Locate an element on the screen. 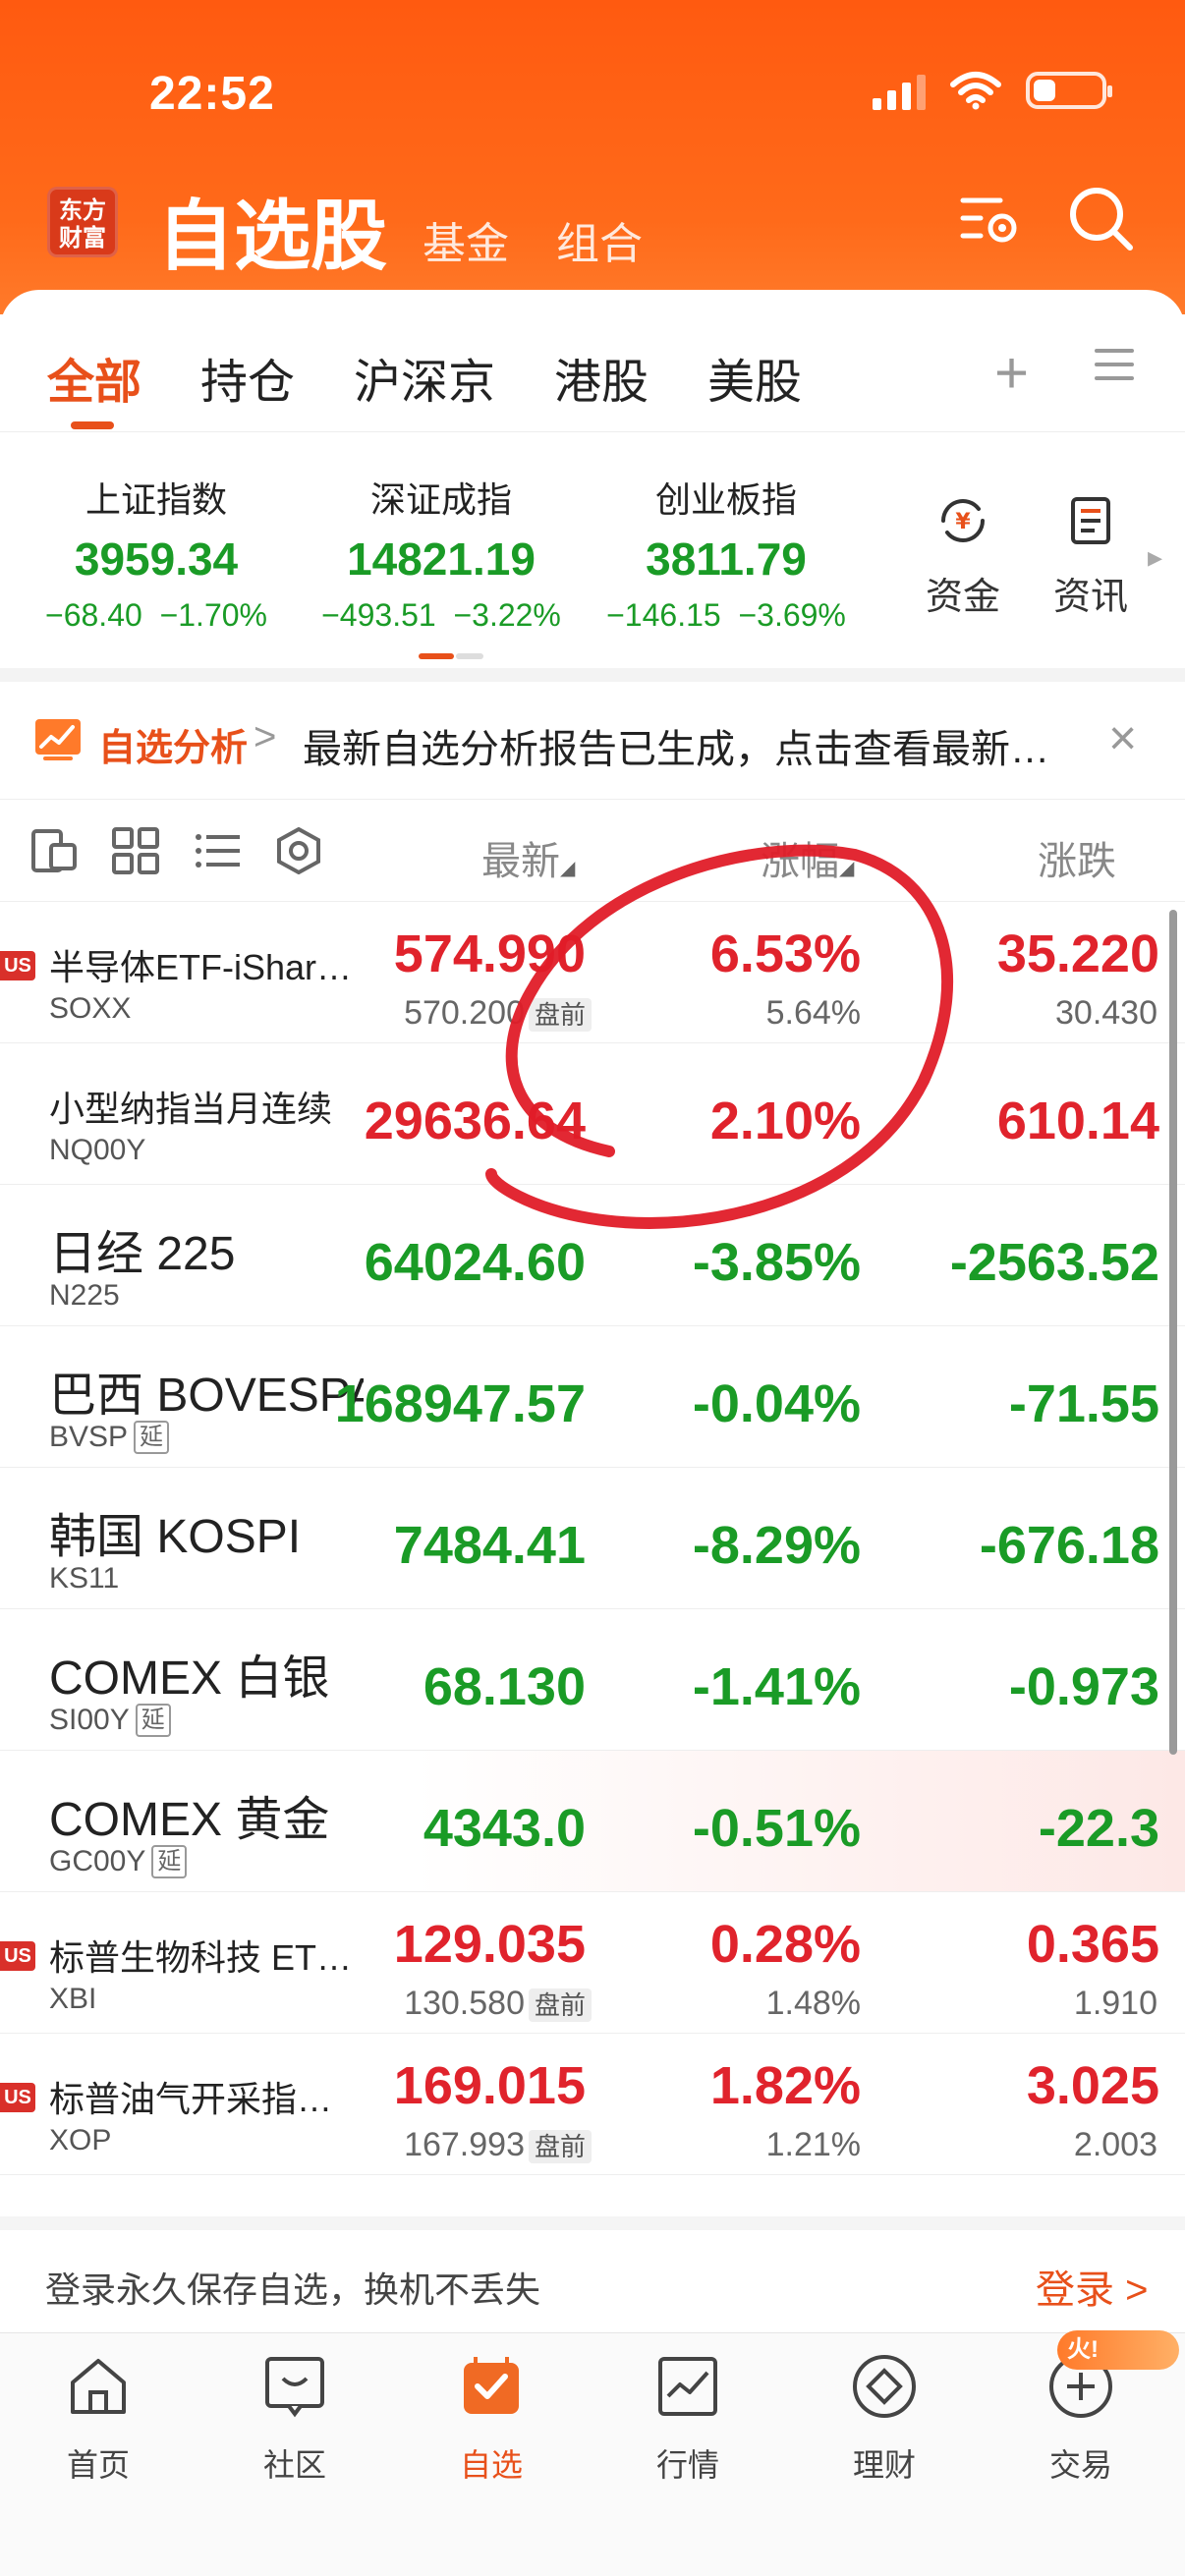  latest-price: 169.015 is located at coordinates (490, 2085).